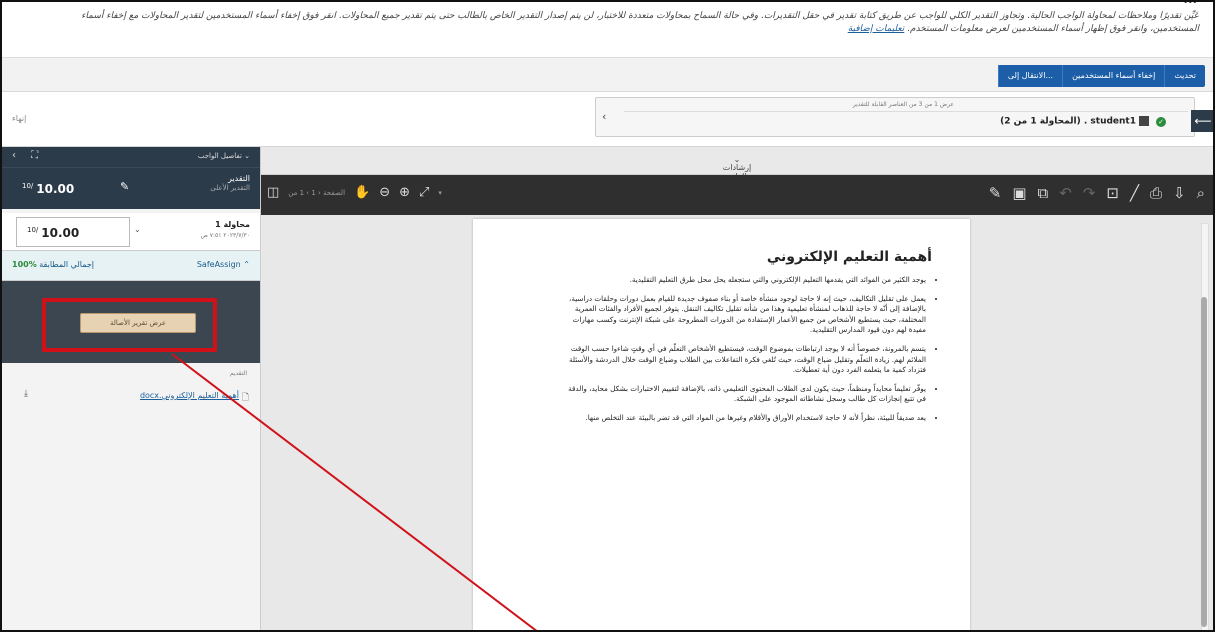  Describe the element at coordinates (1112, 193) in the screenshot. I see `text-box-icon: ⊡` at that location.